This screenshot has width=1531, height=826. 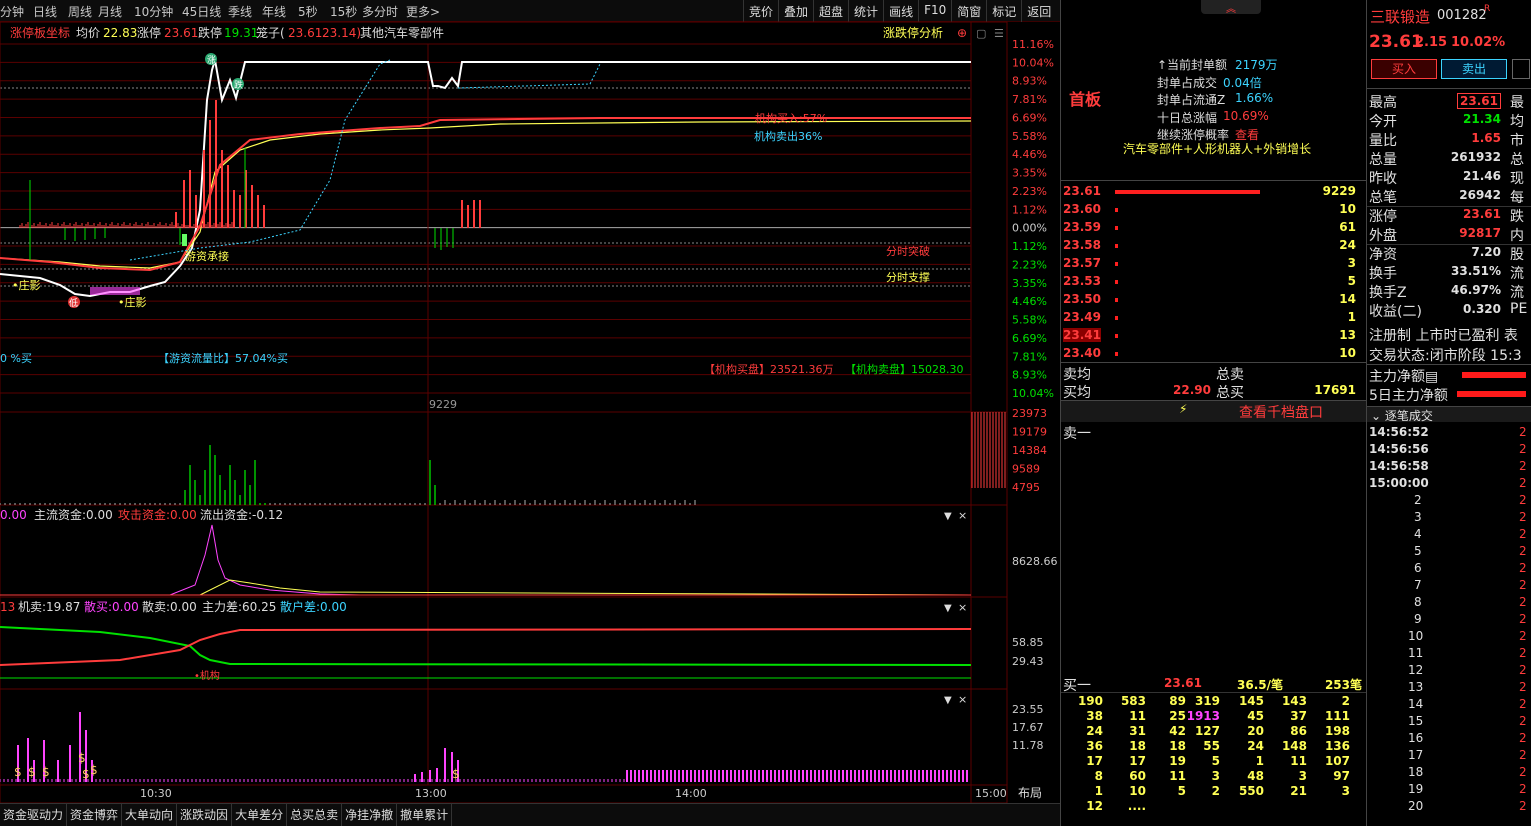 What do you see at coordinates (1082, 227) in the screenshot?
I see `bid-price: 23.59` at bounding box center [1082, 227].